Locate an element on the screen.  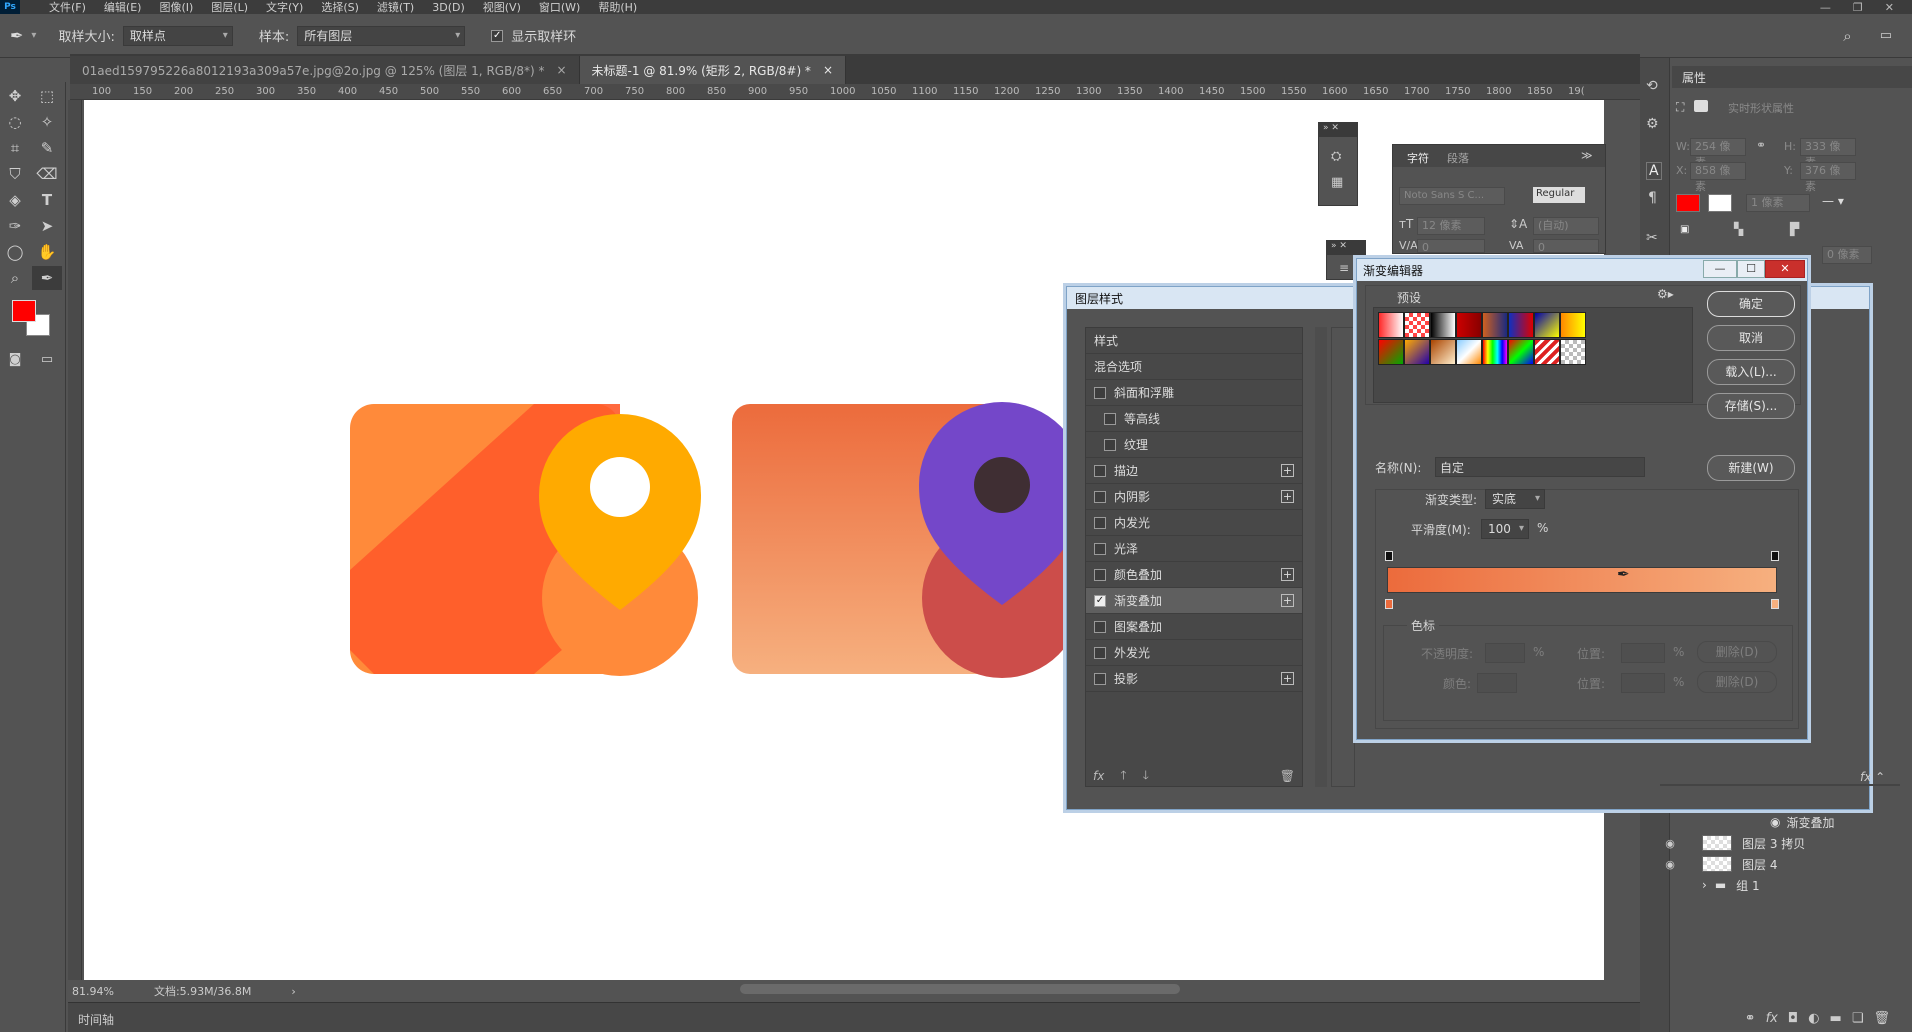
style-item: 外发光 is located at coordinates (1194, 653).